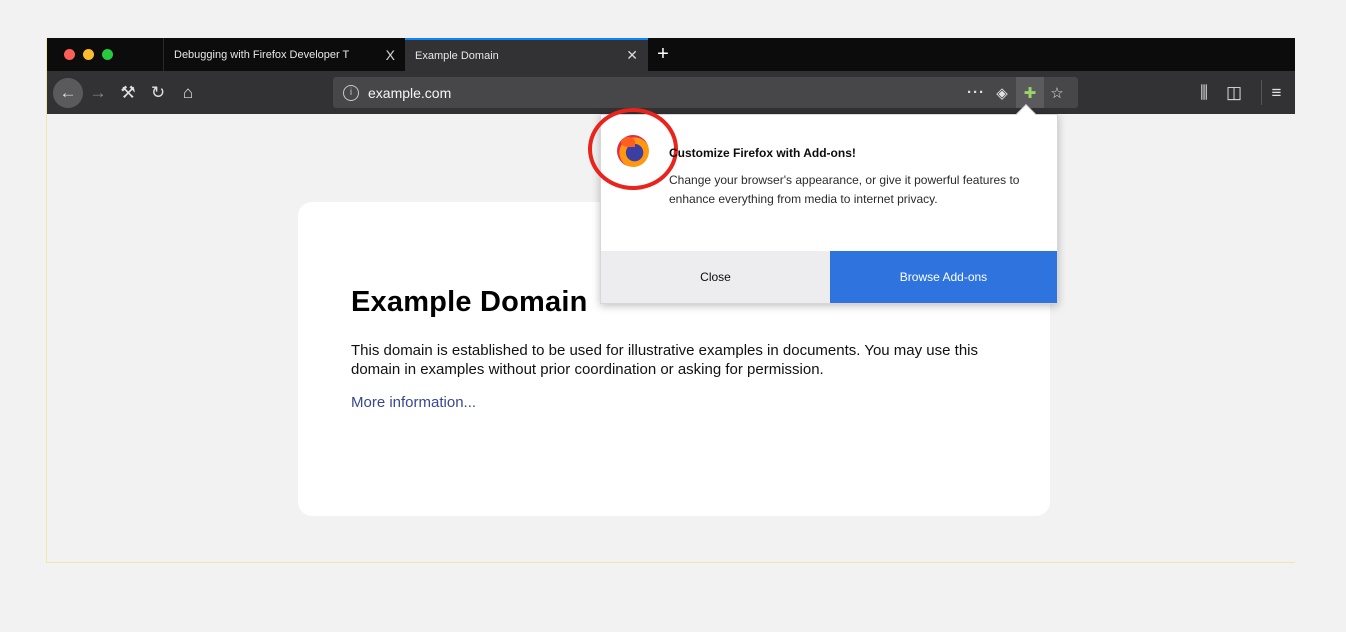 The width and height of the screenshot is (1346, 632). Describe the element at coordinates (762, 153) in the screenshot. I see `popup-title: Customize Firefox with Add-ons!` at that location.